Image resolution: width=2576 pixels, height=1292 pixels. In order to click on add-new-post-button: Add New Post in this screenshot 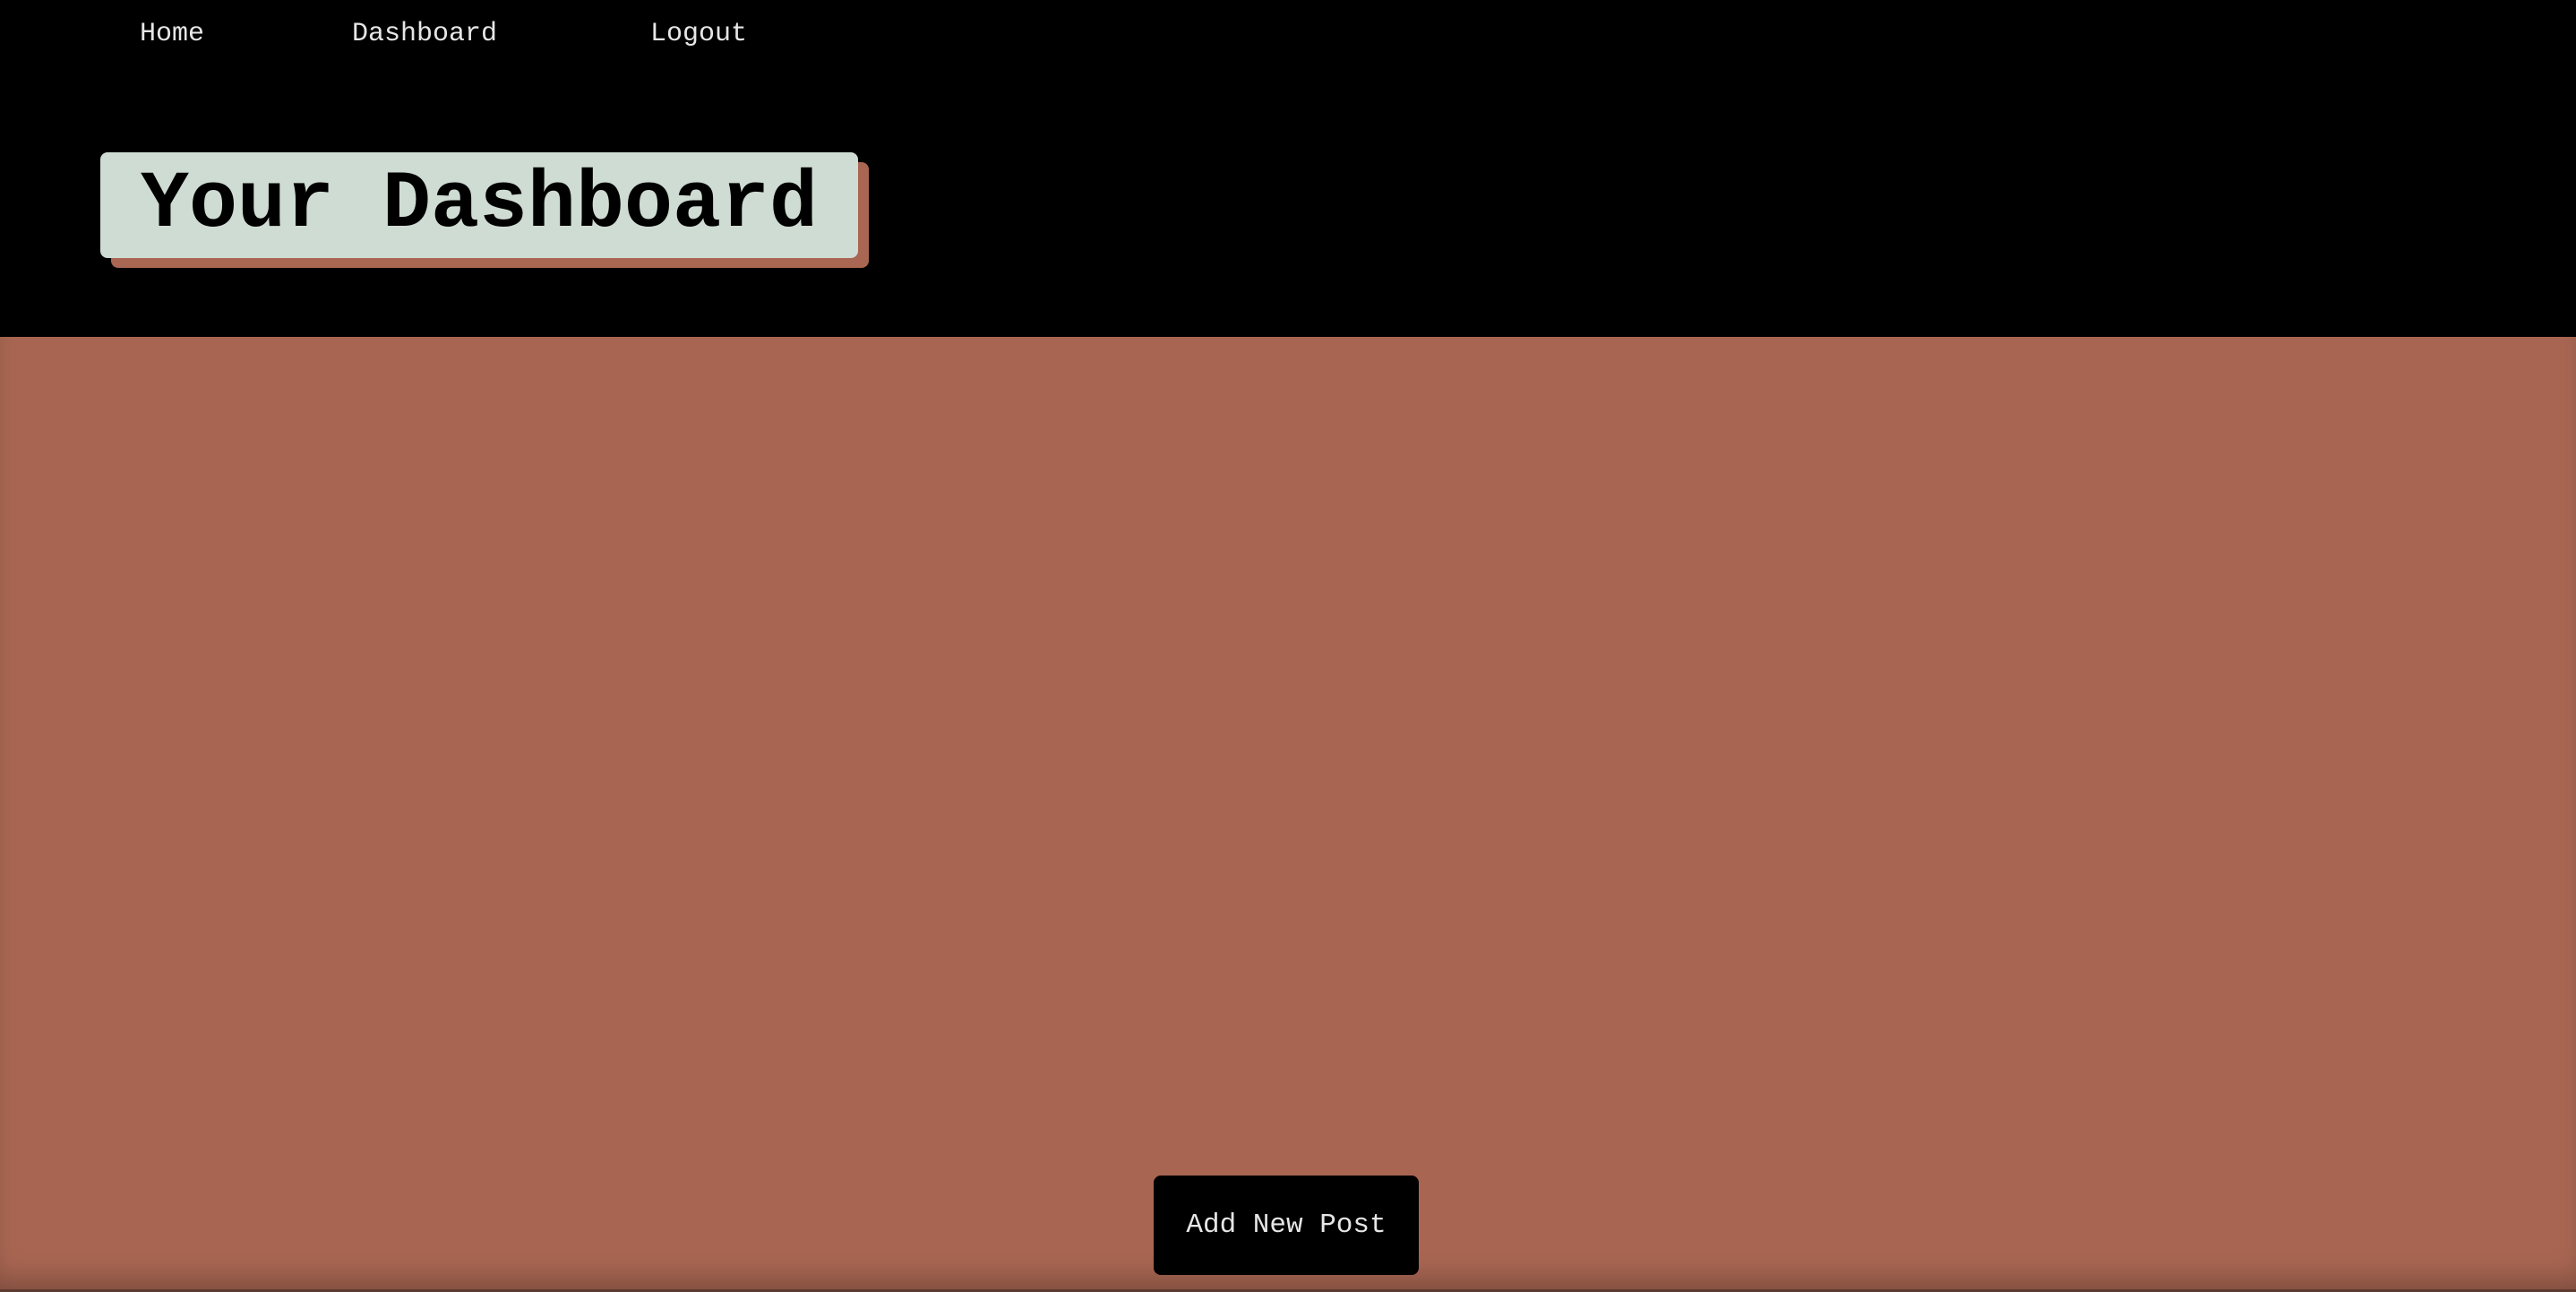, I will do `click(1286, 1225)`.